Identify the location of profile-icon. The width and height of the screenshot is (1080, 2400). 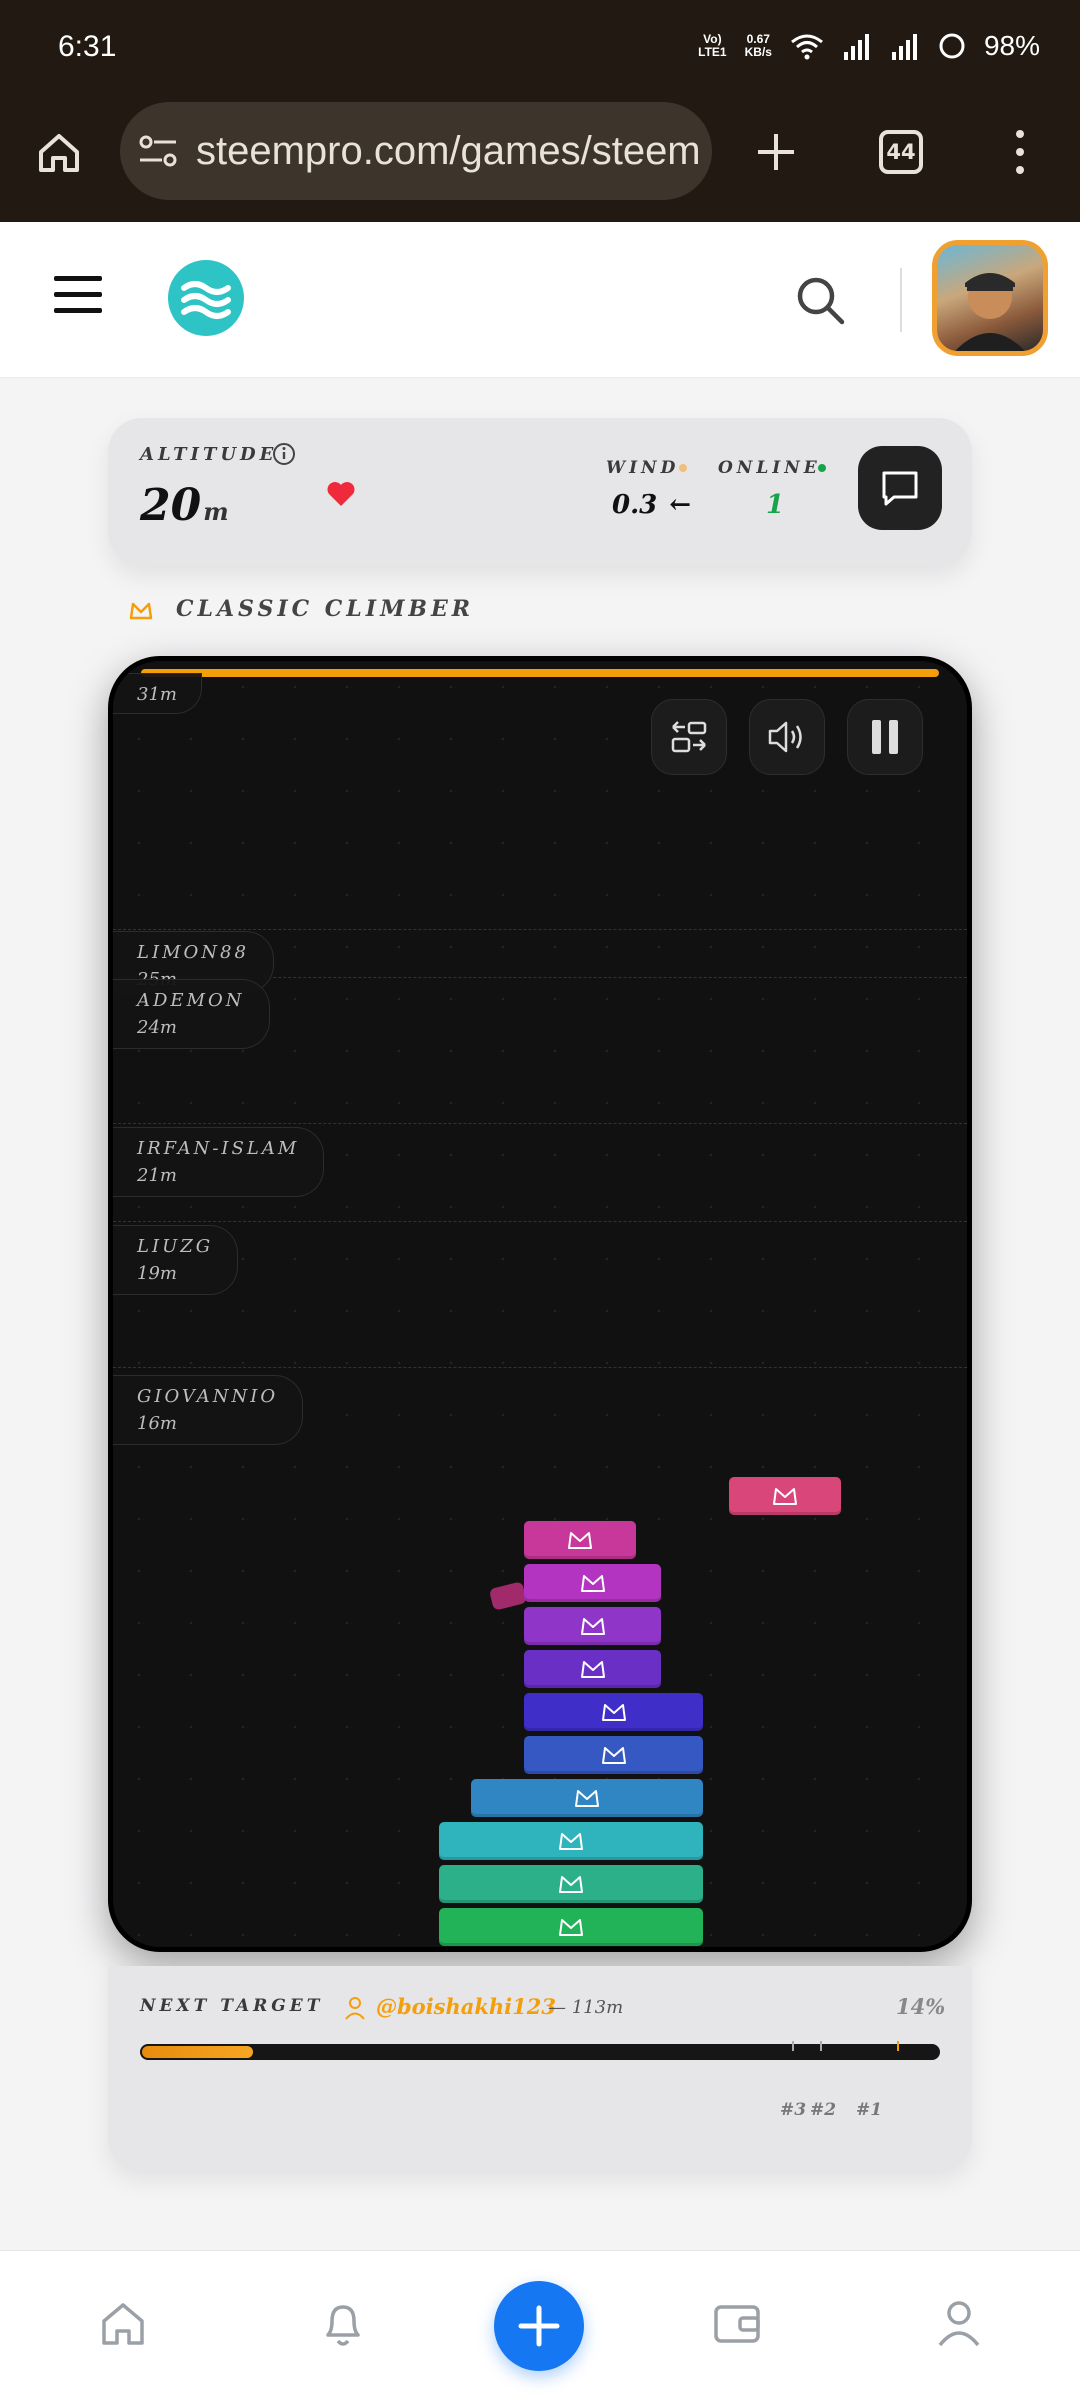
(959, 2323).